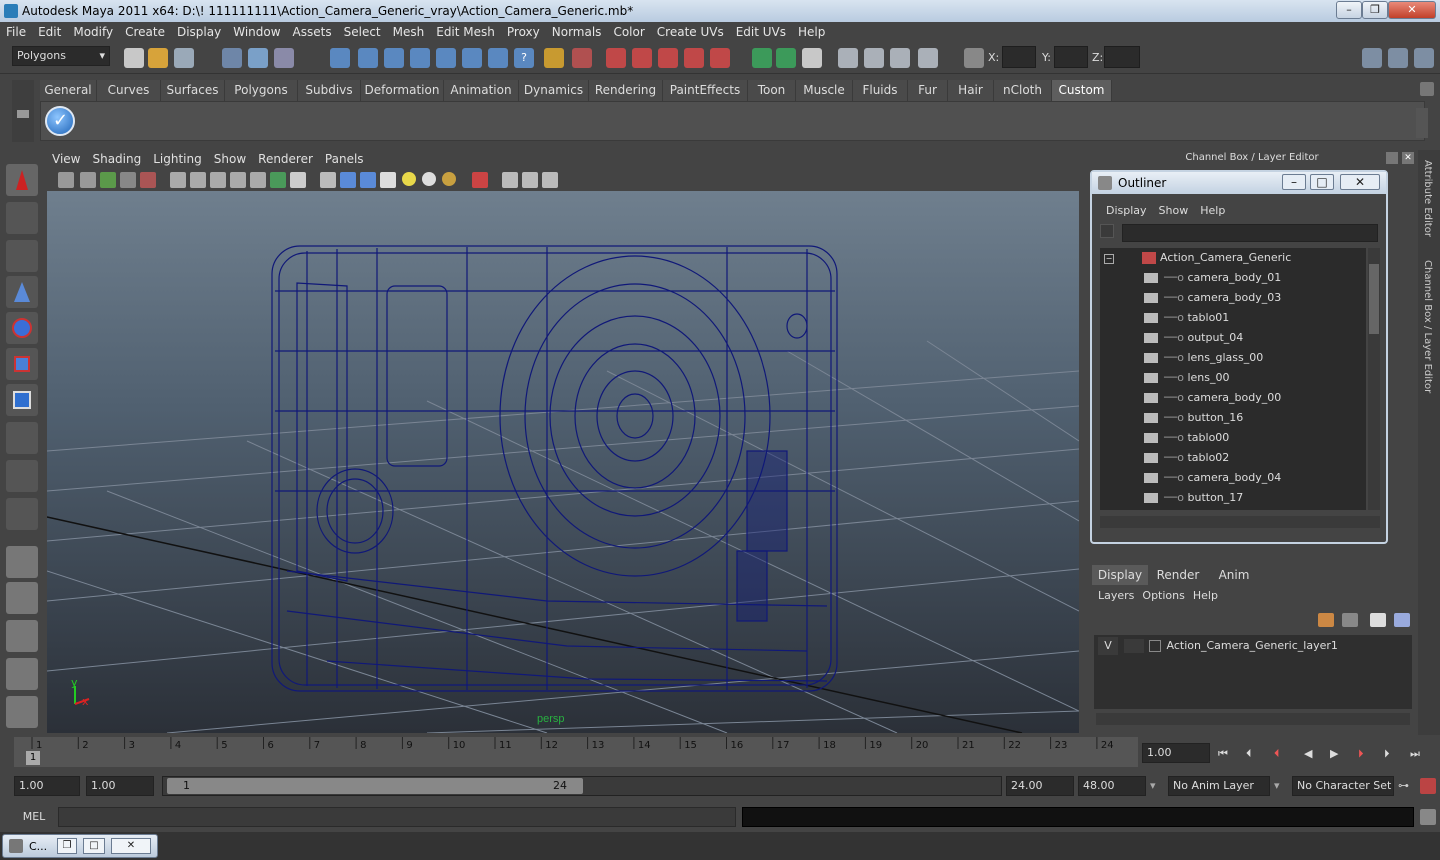 This screenshot has width=1440, height=860. I want to click on shelf-tab-painteffects: PaintEffects, so click(705, 90).